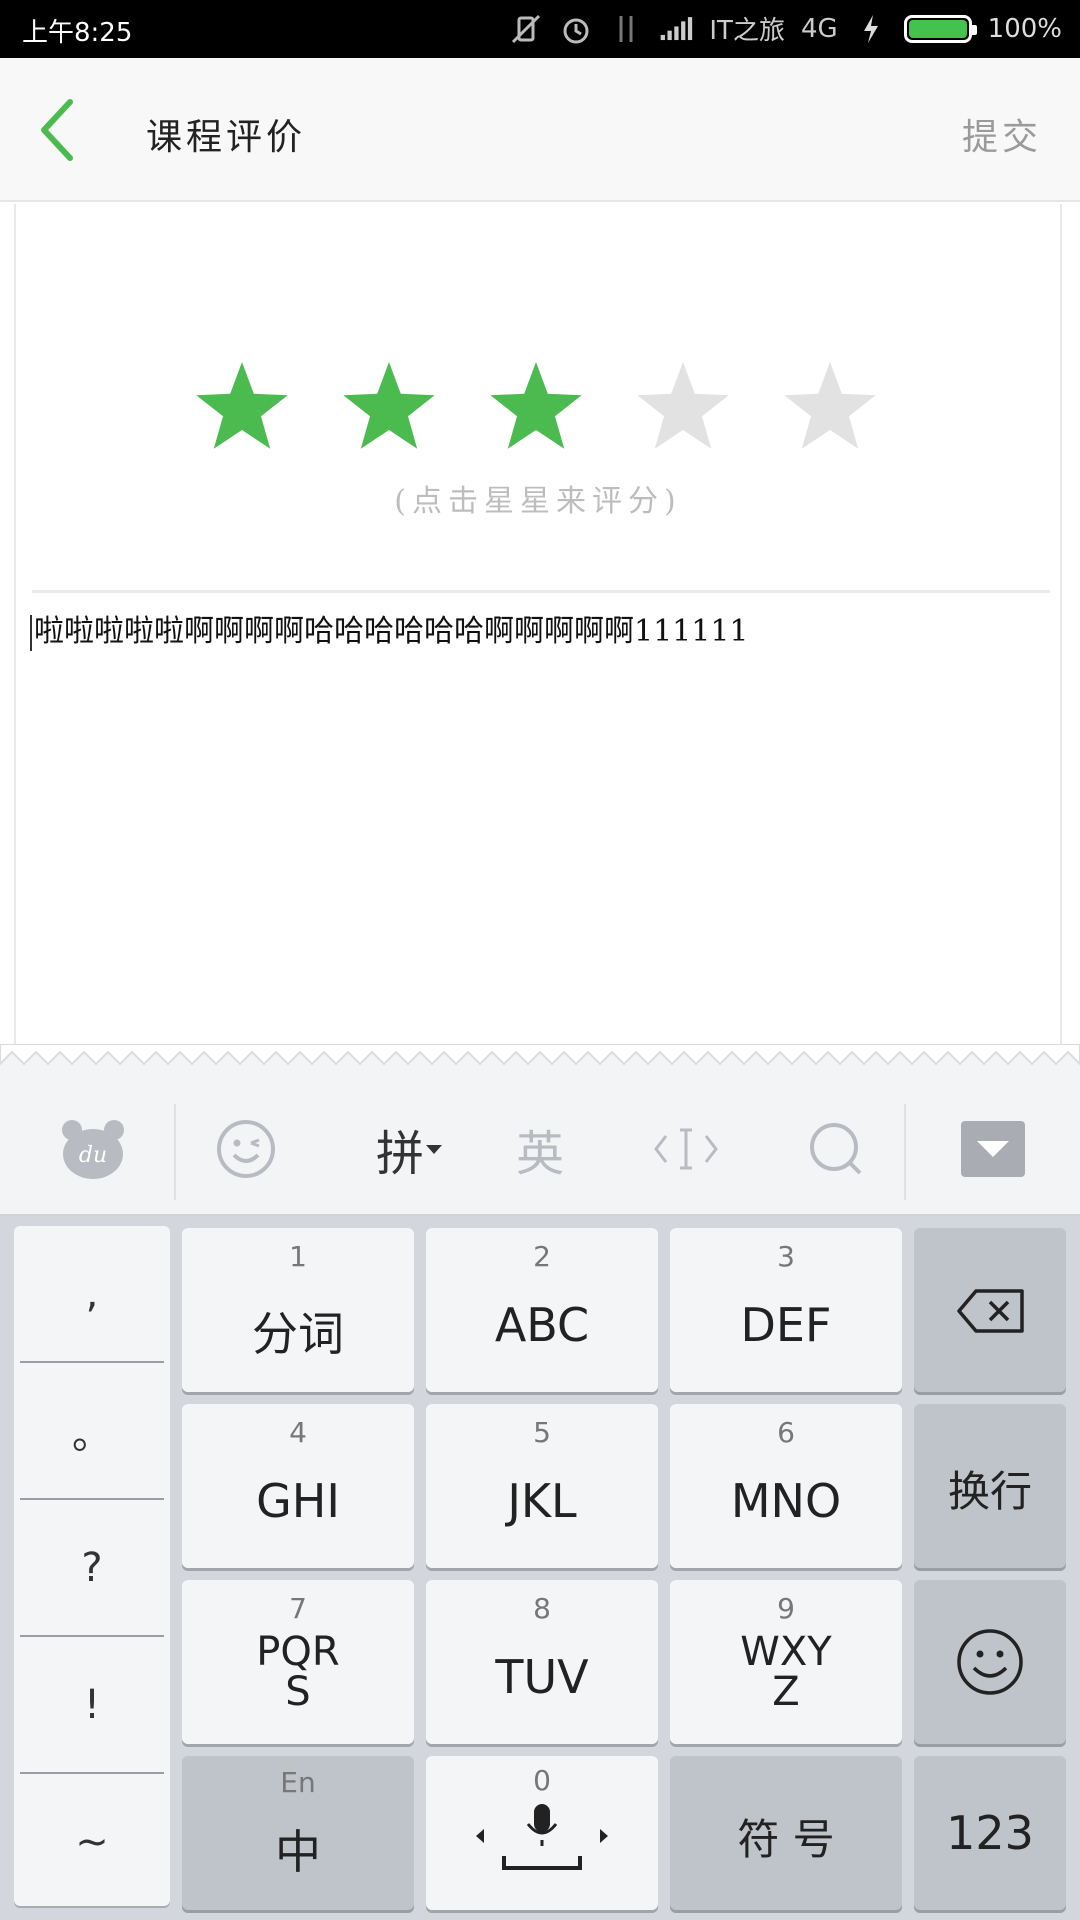 The width and height of the screenshot is (1080, 1920). I want to click on symbol-key: 符 号, so click(786, 1833).